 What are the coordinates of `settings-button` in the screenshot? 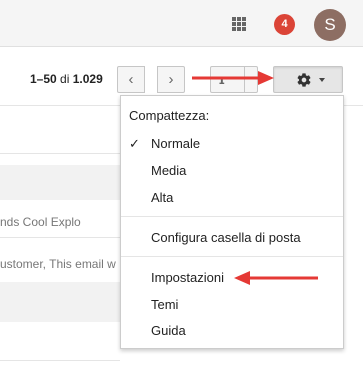 It's located at (308, 79).